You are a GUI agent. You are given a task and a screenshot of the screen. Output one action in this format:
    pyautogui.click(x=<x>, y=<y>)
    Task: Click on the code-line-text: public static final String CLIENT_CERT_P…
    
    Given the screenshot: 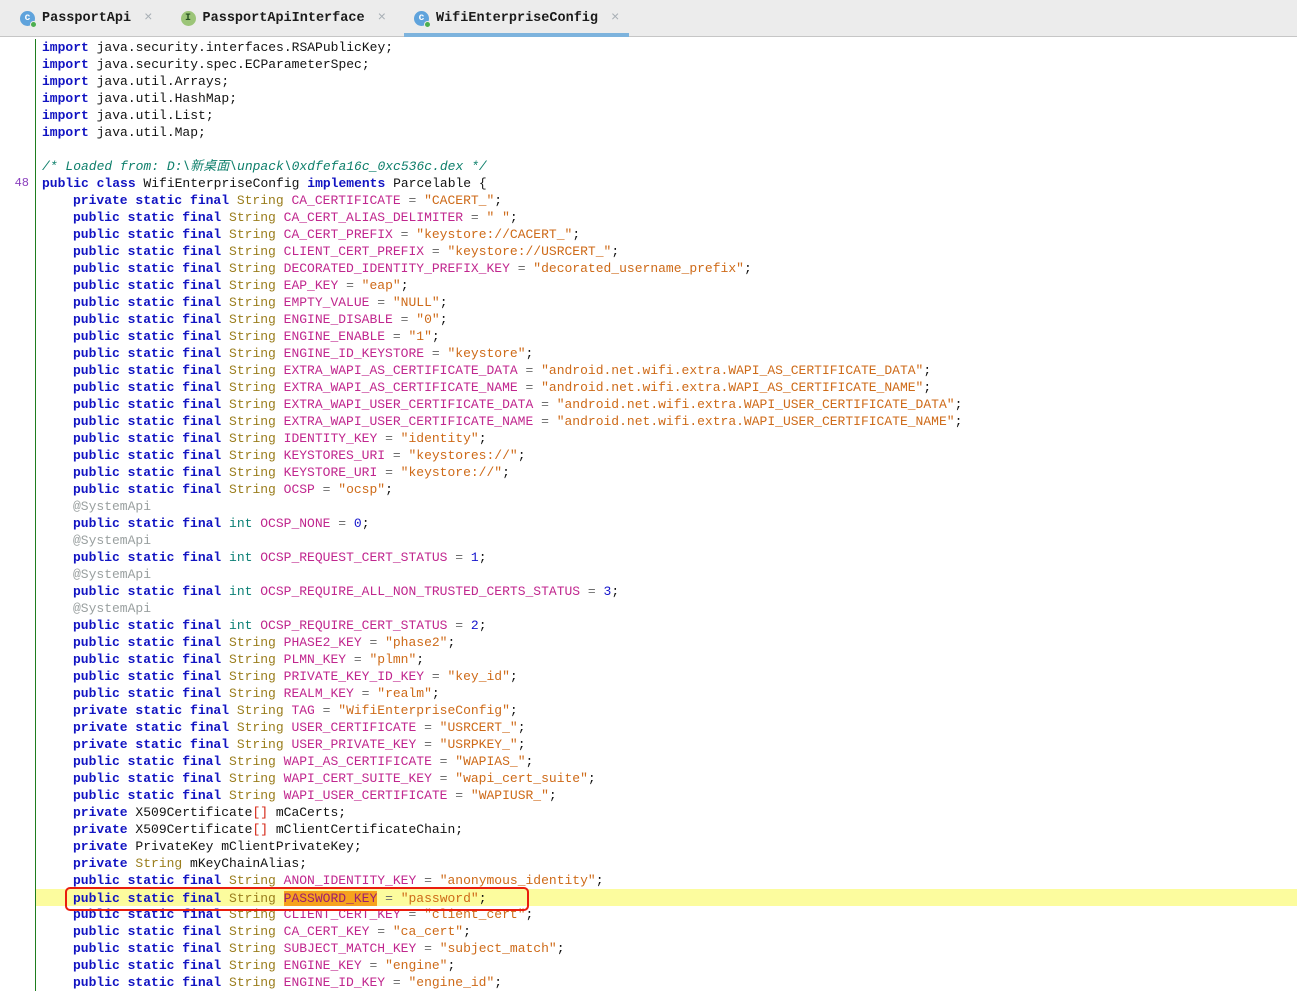 What is the action you would take?
    pyautogui.click(x=666, y=251)
    